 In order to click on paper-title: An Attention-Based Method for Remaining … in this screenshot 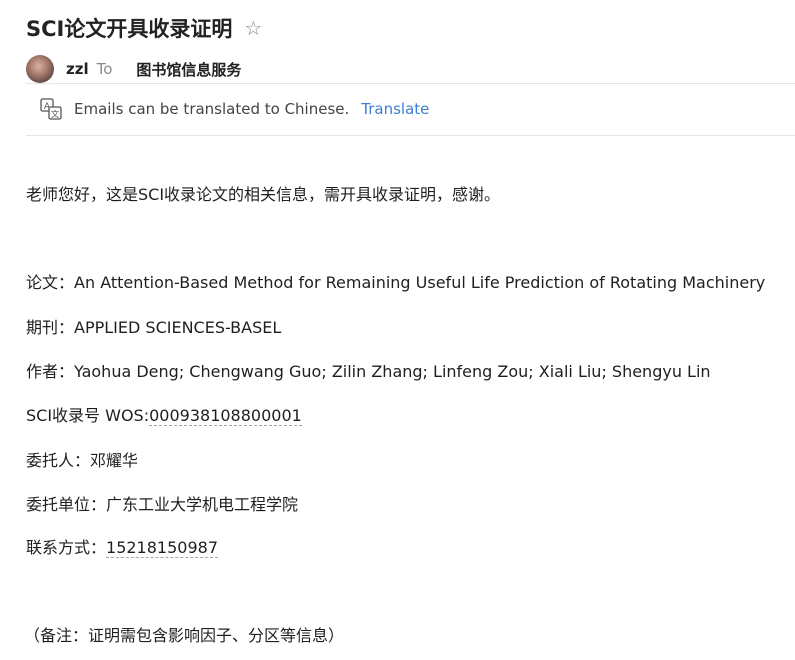, I will do `click(420, 282)`.